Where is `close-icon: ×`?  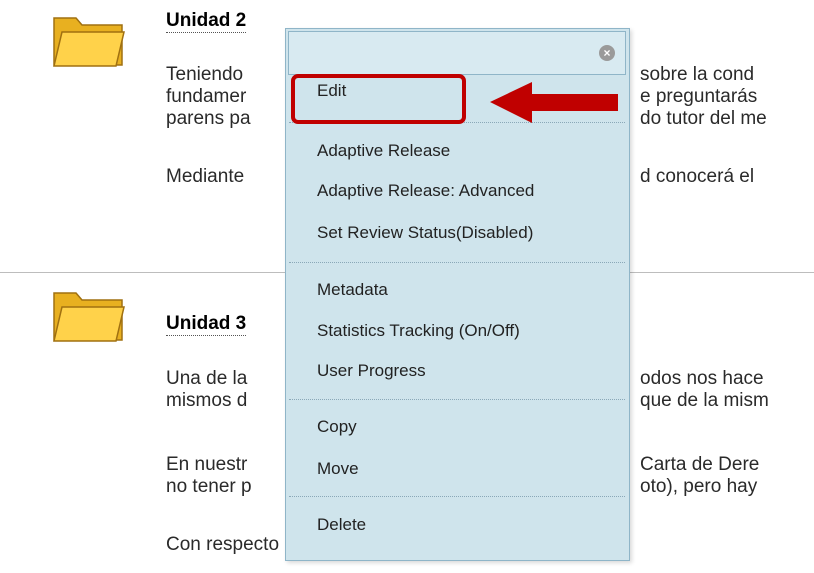 close-icon: × is located at coordinates (607, 53).